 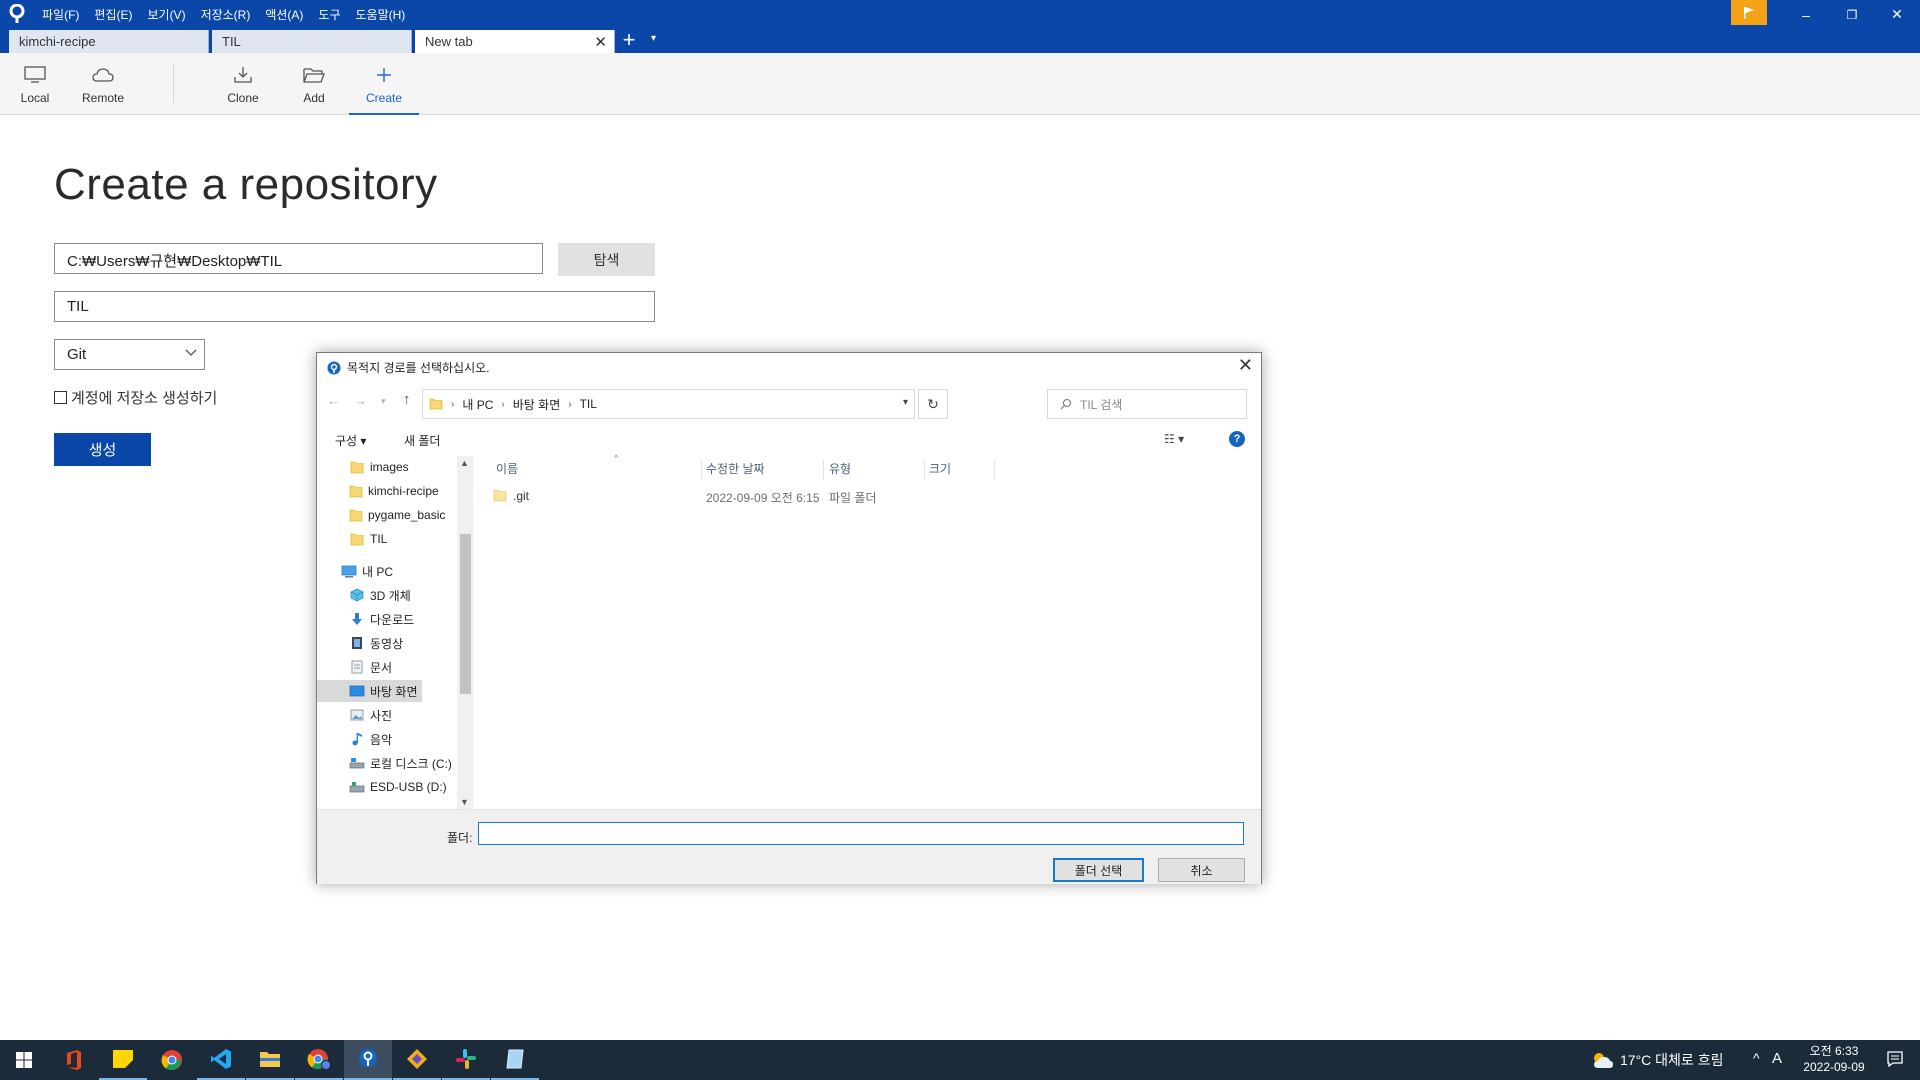 I want to click on vcs-type-select: Git, so click(x=129, y=354).